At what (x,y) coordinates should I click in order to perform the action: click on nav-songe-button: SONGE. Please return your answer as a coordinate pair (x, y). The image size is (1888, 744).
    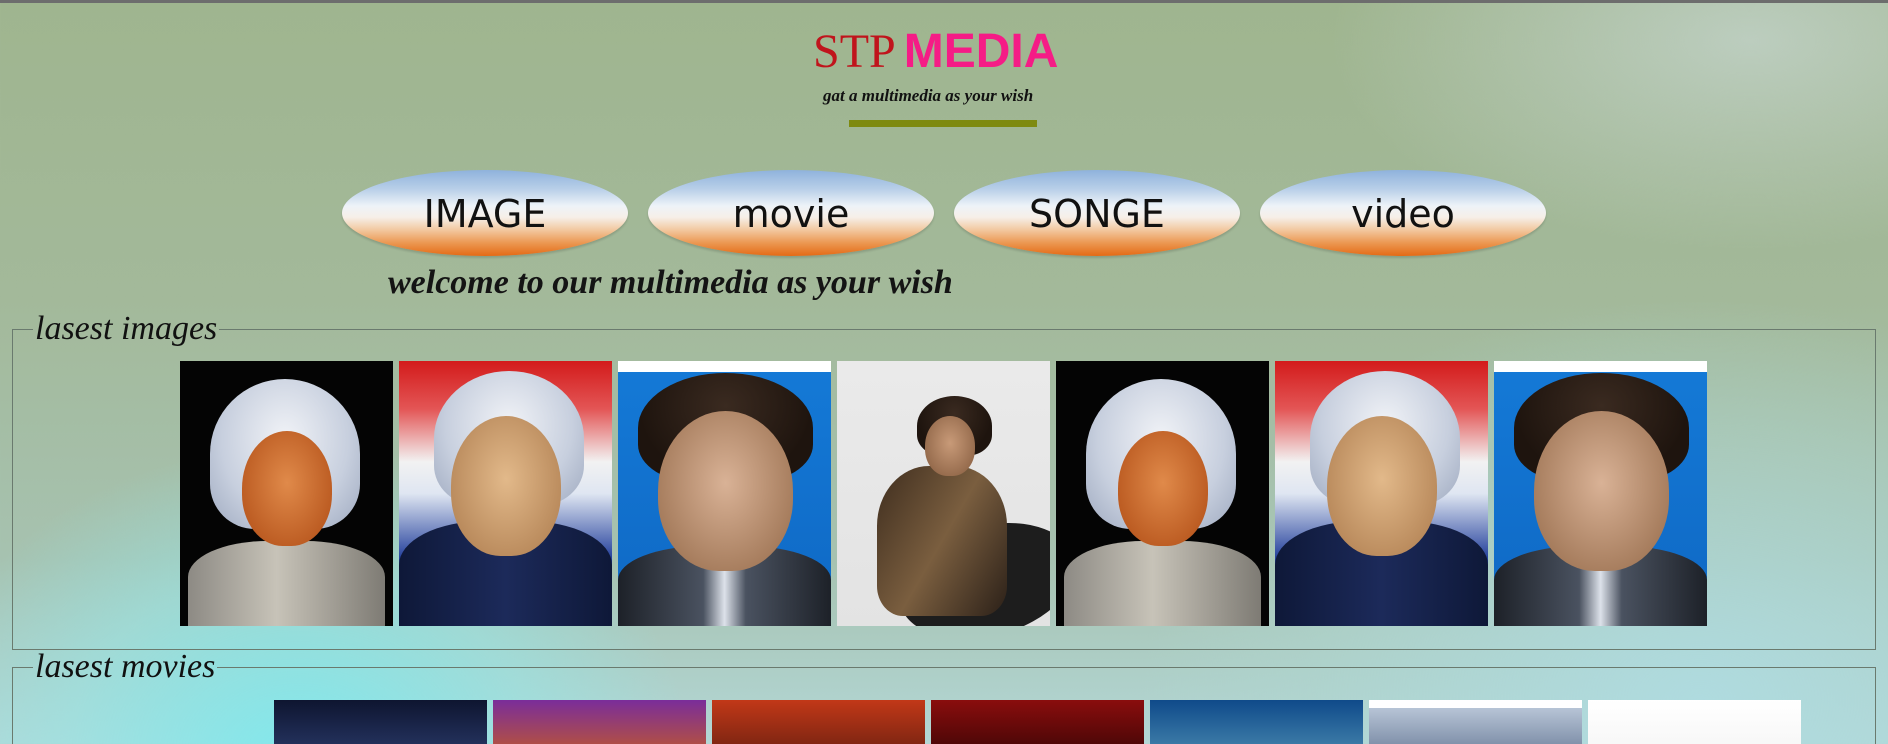
    Looking at the image, I should click on (1097, 213).